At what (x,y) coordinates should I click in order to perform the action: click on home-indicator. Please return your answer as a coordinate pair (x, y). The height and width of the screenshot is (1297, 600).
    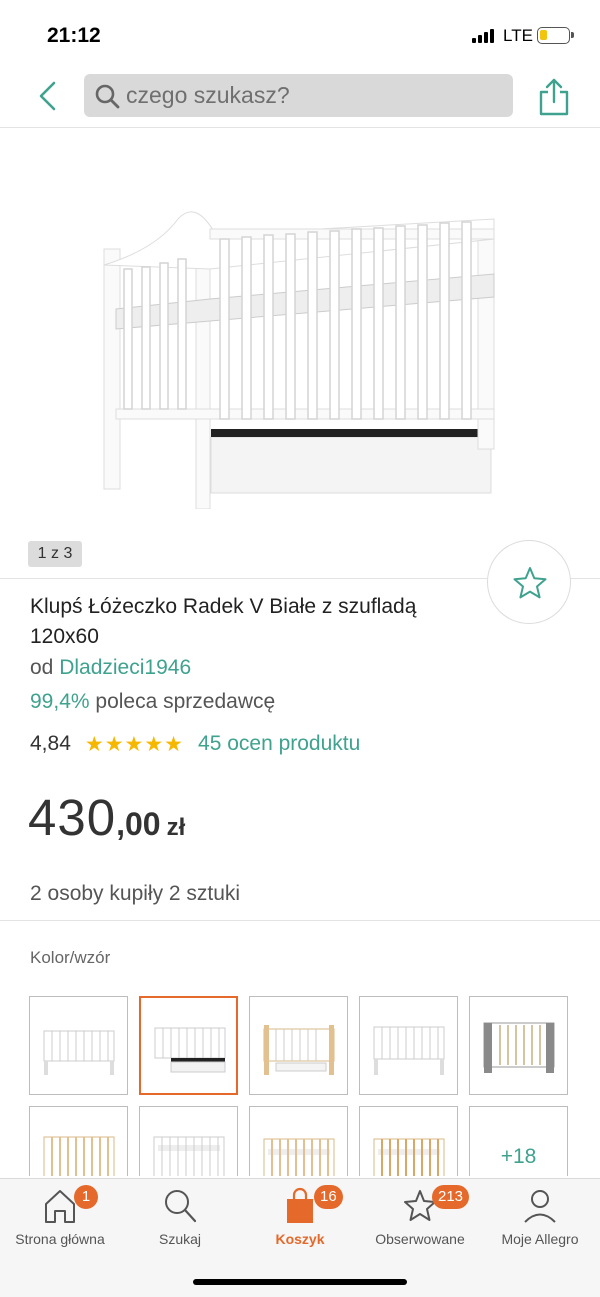
    Looking at the image, I should click on (300, 1282).